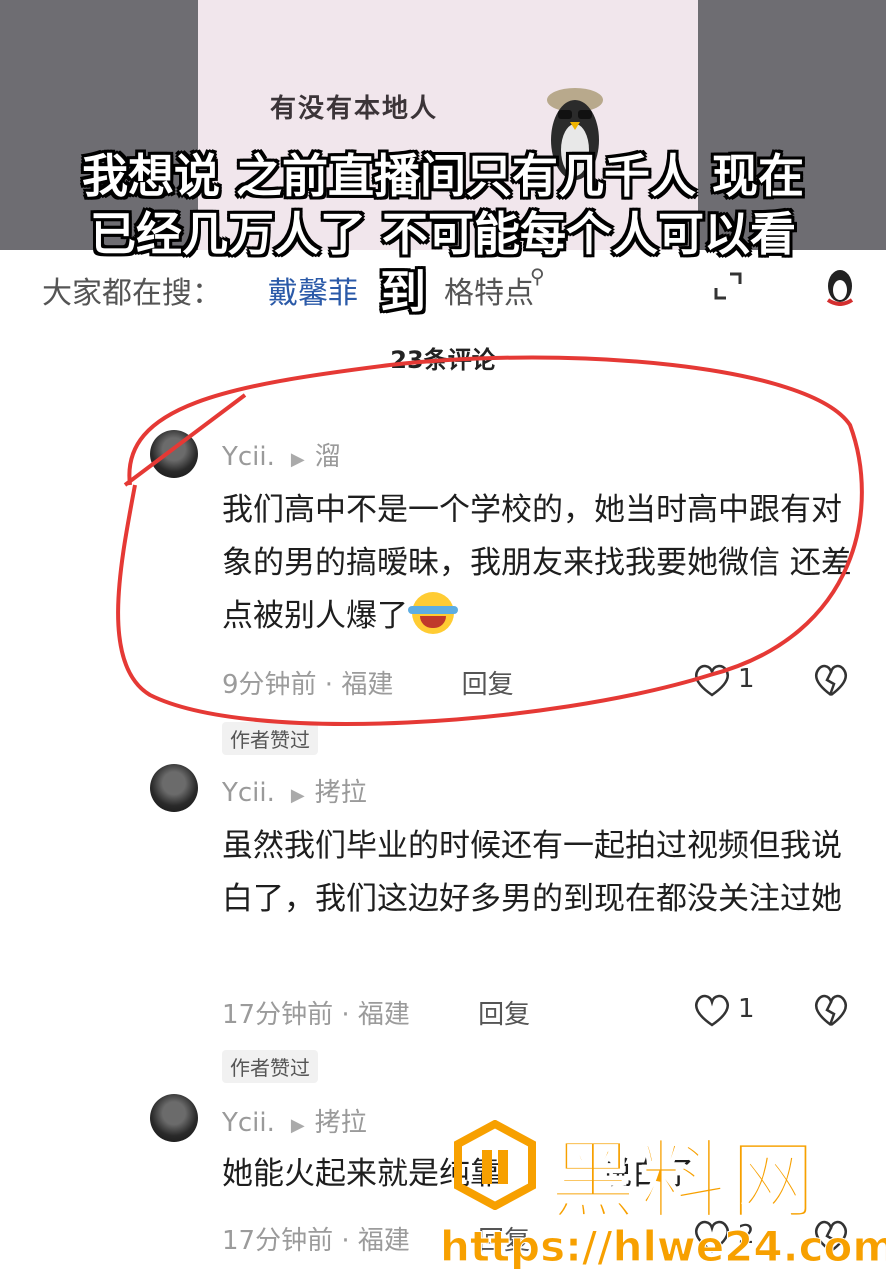 This screenshot has height=1280, width=886. I want to click on watermark-title: 黑料网, so click(684, 1181).